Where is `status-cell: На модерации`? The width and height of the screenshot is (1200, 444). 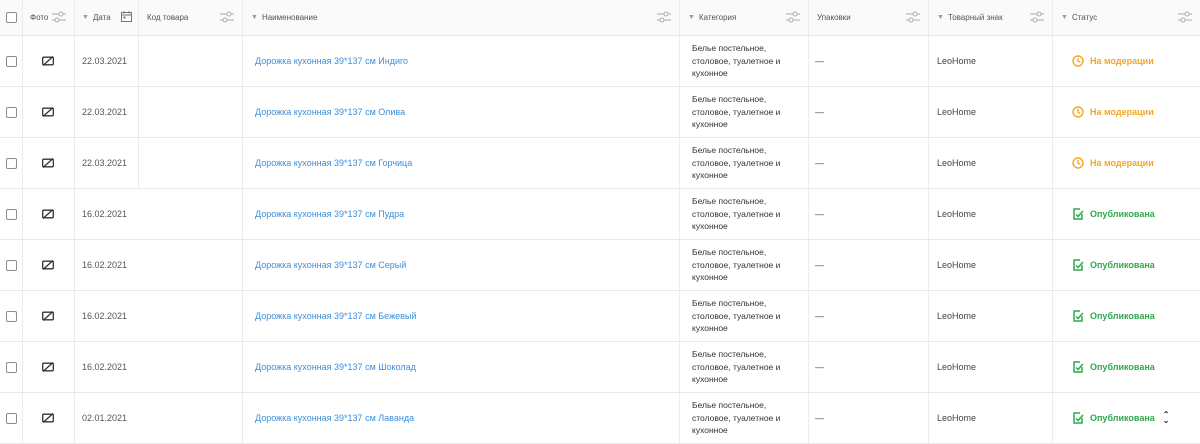 status-cell: На модерации is located at coordinates (1126, 163).